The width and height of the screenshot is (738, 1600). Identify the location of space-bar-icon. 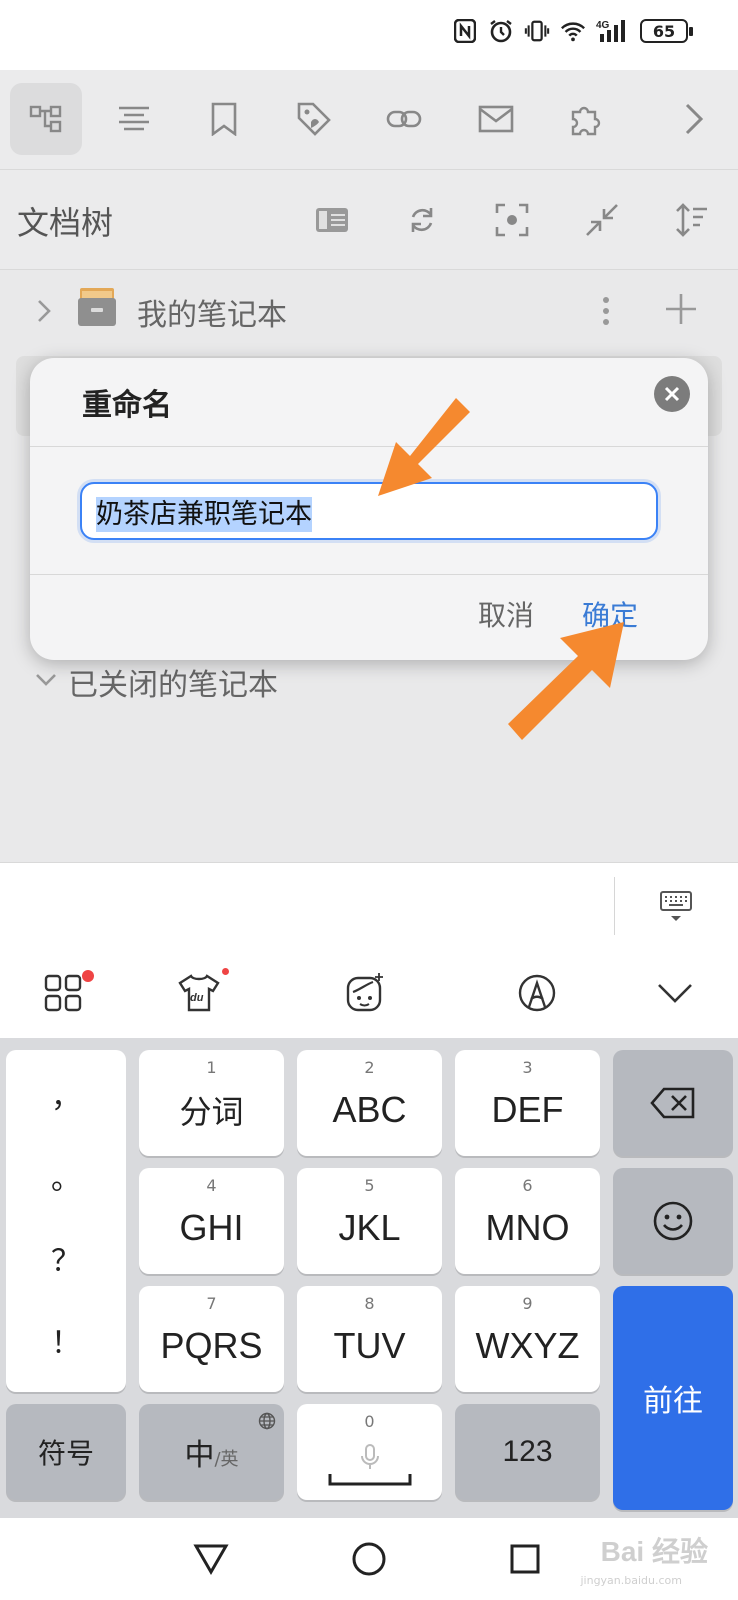
(369, 1480).